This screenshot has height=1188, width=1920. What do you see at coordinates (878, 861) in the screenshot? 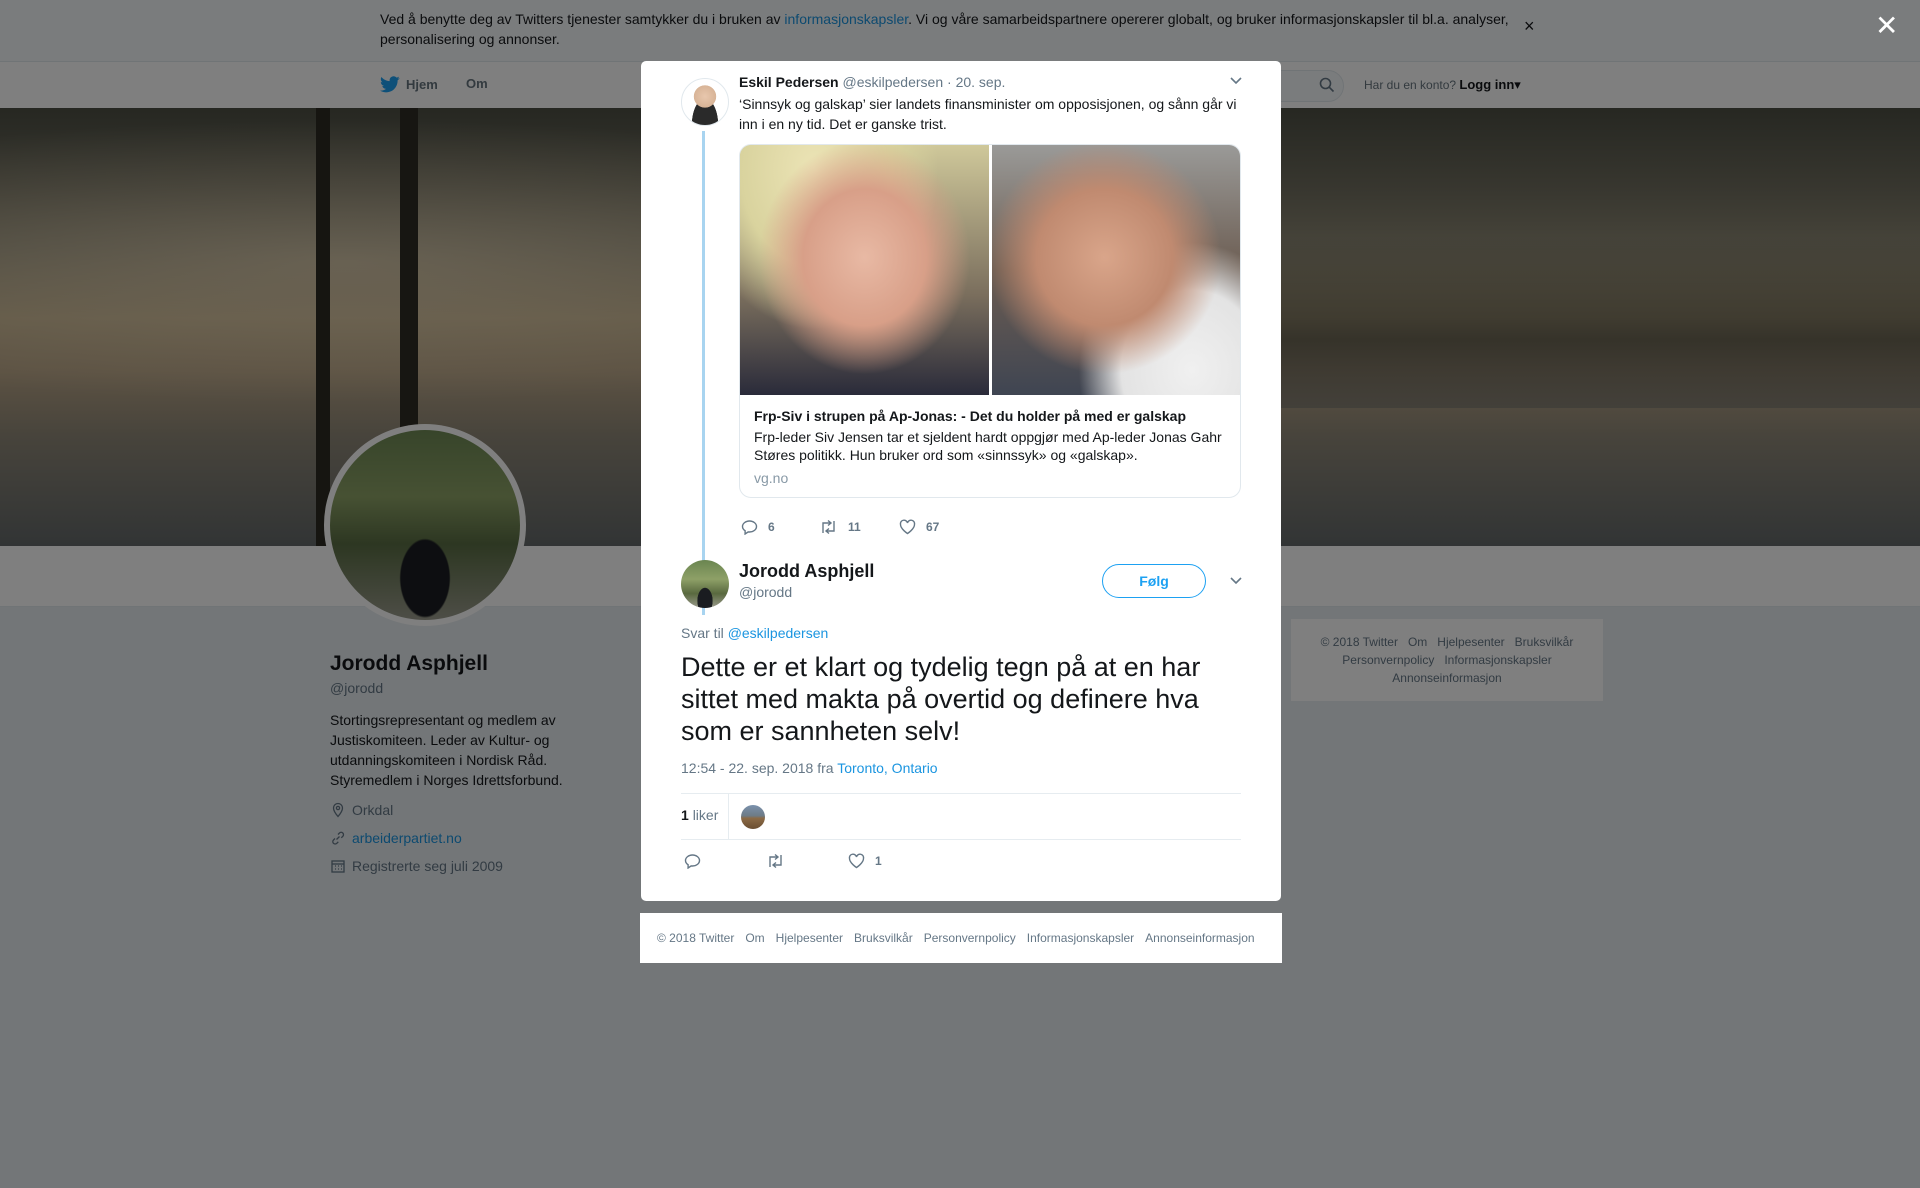
I see `like-count: 1` at bounding box center [878, 861].